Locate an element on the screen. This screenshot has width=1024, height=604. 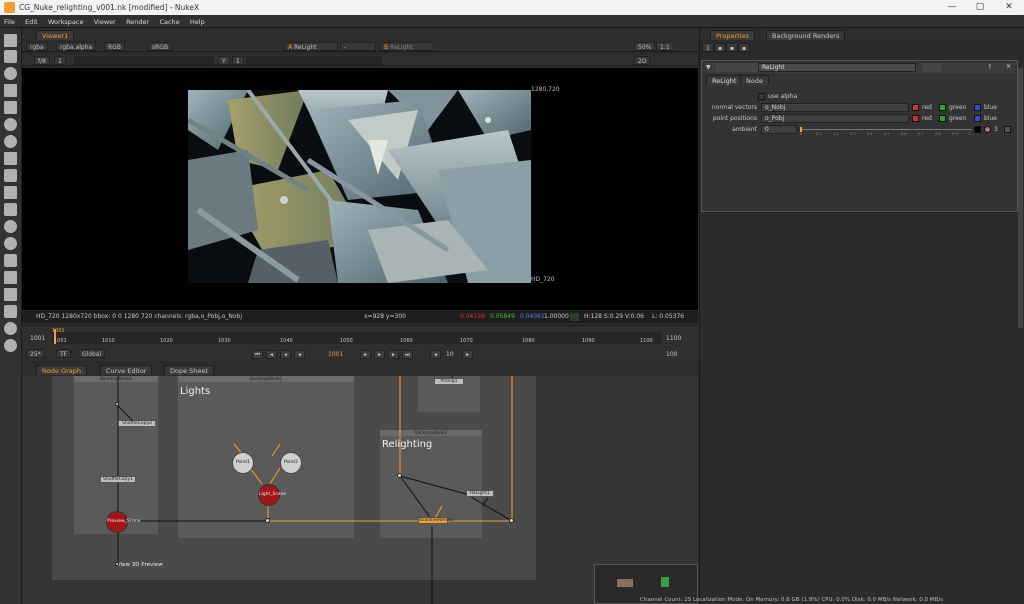
proxy-ratio-dropdown: 1:1 is located at coordinates (665, 46).